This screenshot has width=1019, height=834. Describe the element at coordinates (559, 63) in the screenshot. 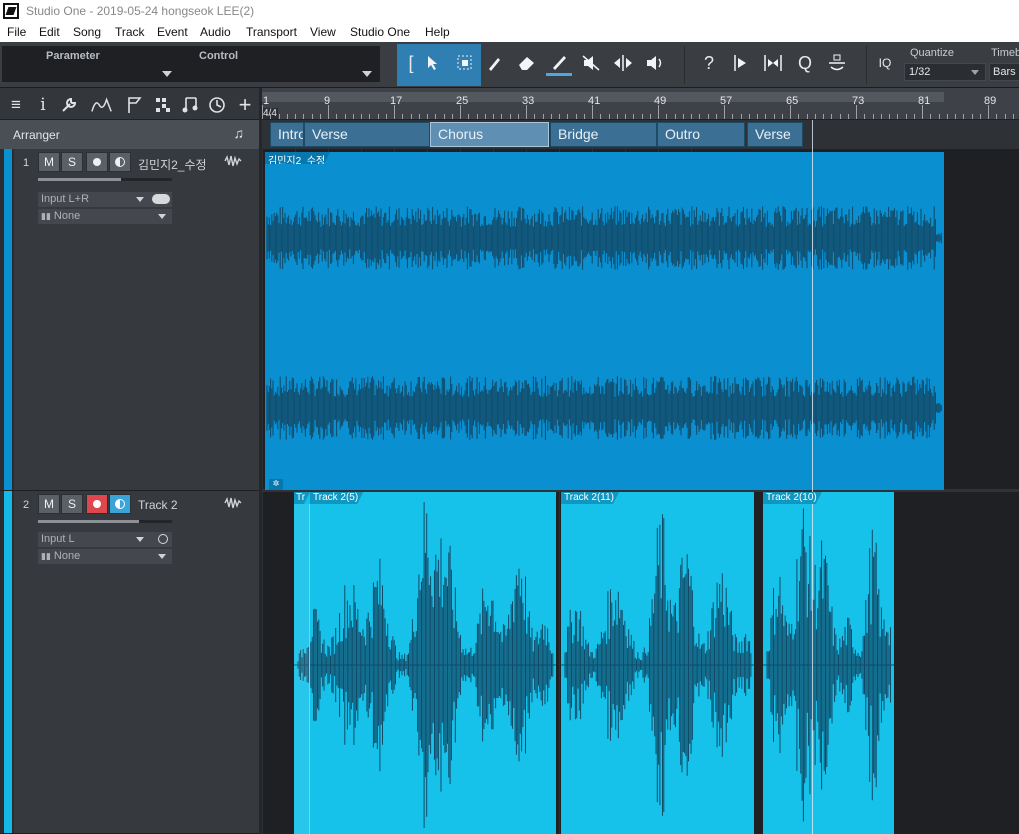

I see `paint-tool-icon` at that location.